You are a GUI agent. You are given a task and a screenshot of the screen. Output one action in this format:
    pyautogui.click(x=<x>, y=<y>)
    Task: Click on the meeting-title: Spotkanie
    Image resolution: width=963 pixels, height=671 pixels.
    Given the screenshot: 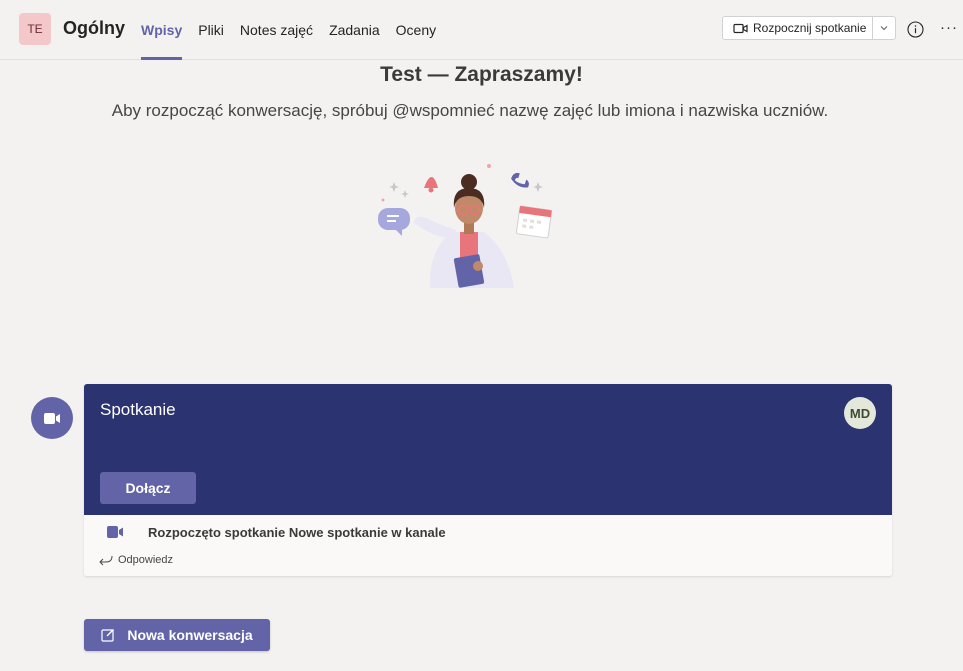 What is the action you would take?
    pyautogui.click(x=138, y=409)
    